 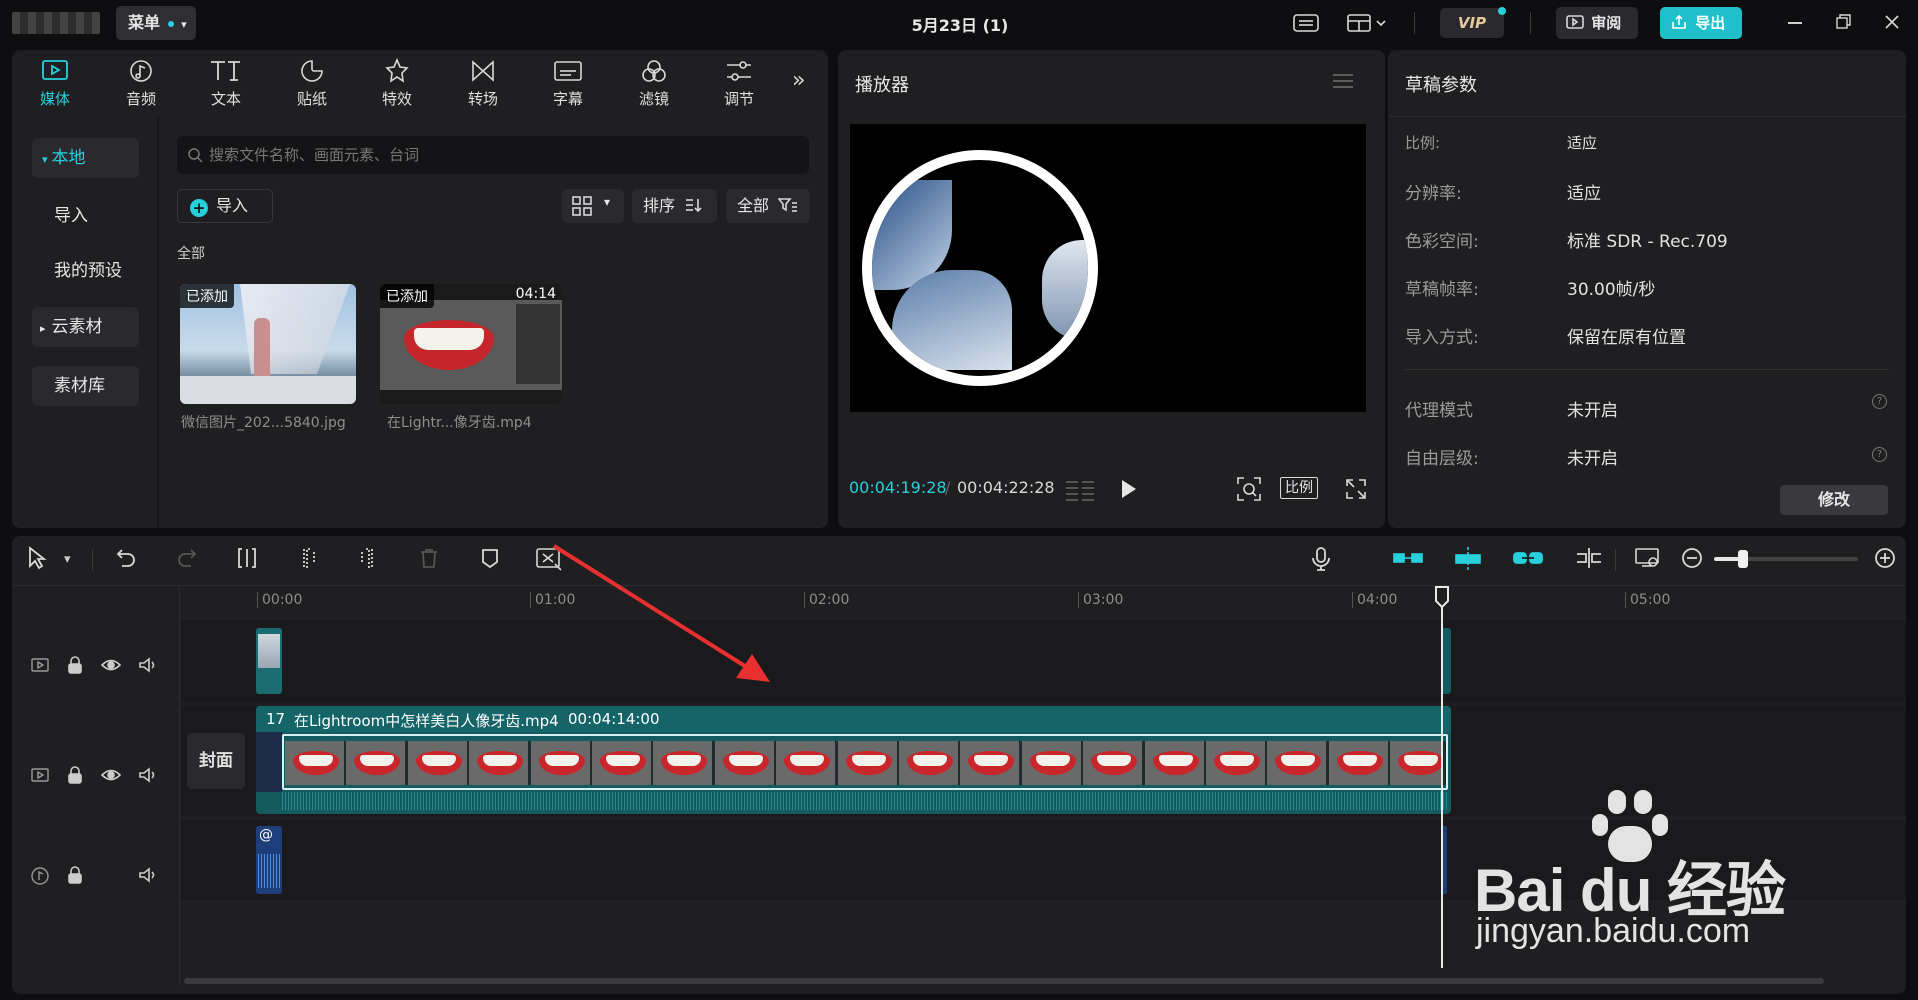 What do you see at coordinates (67, 559) in the screenshot?
I see `chevron-down-icon: ▾` at bounding box center [67, 559].